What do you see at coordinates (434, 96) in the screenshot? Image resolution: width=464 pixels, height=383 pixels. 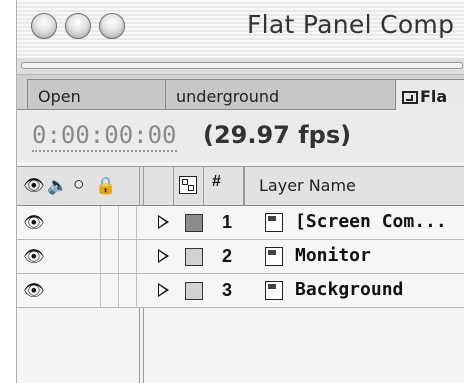 I see `tab-label: Fla` at bounding box center [434, 96].